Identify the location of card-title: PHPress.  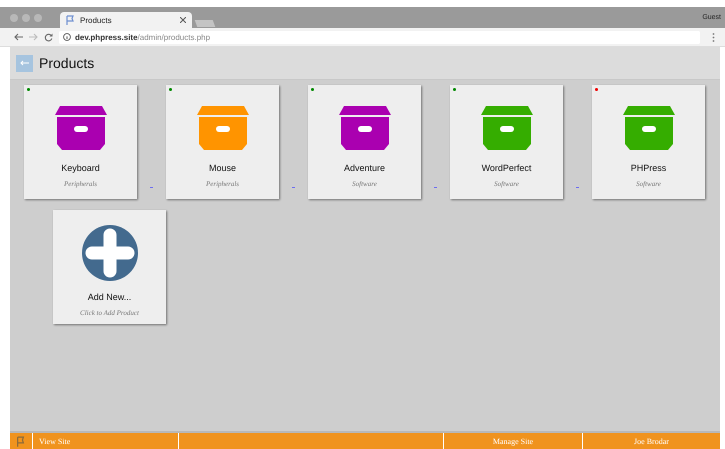
(648, 168).